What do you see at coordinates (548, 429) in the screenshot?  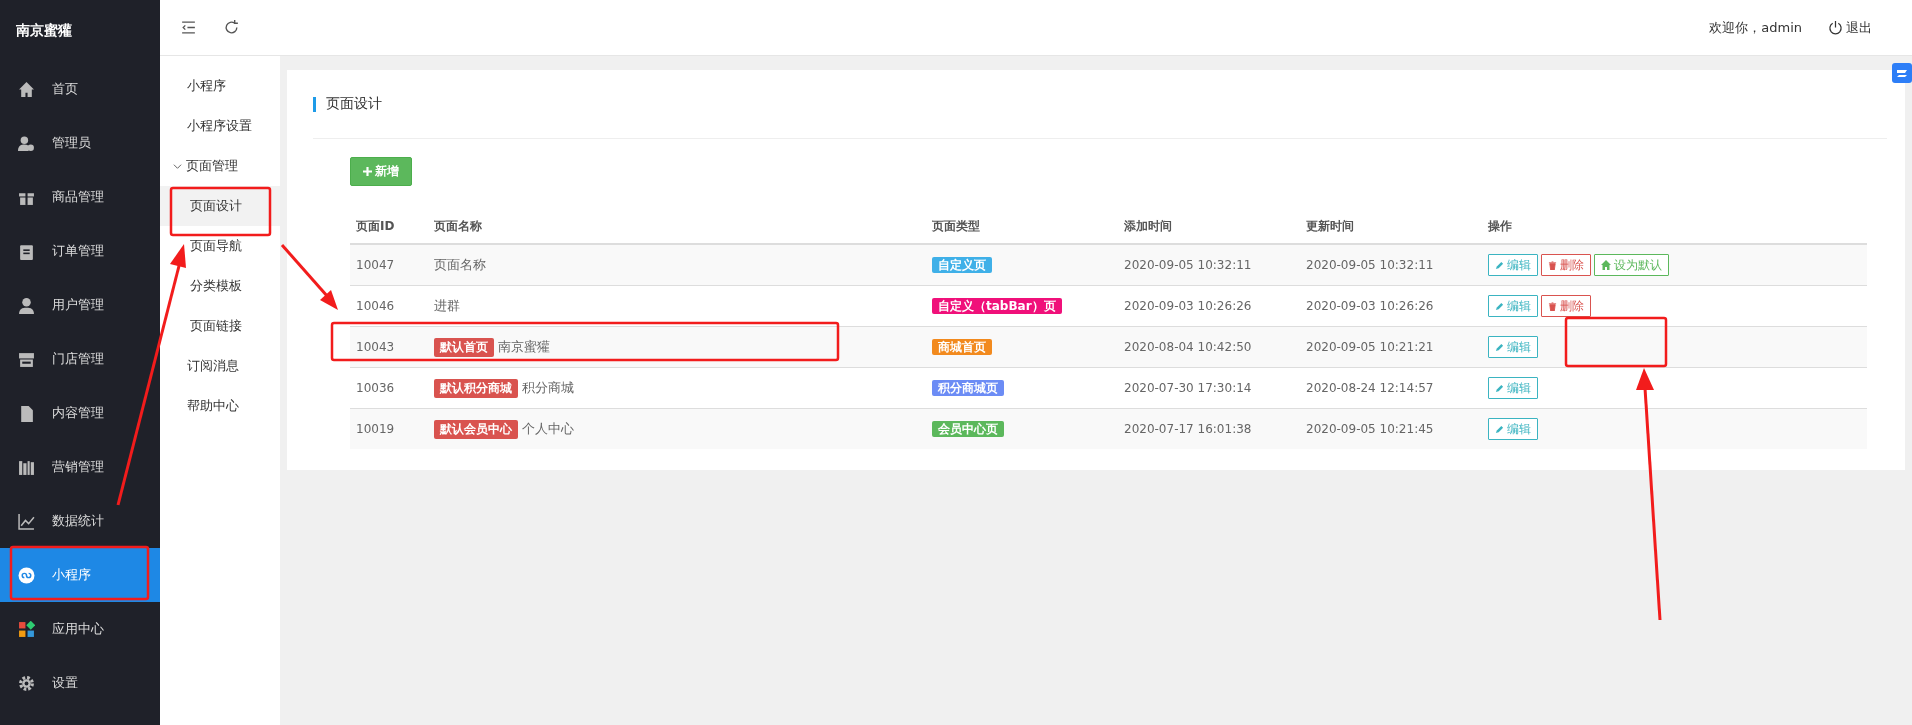 I see `page-name: 个人中心` at bounding box center [548, 429].